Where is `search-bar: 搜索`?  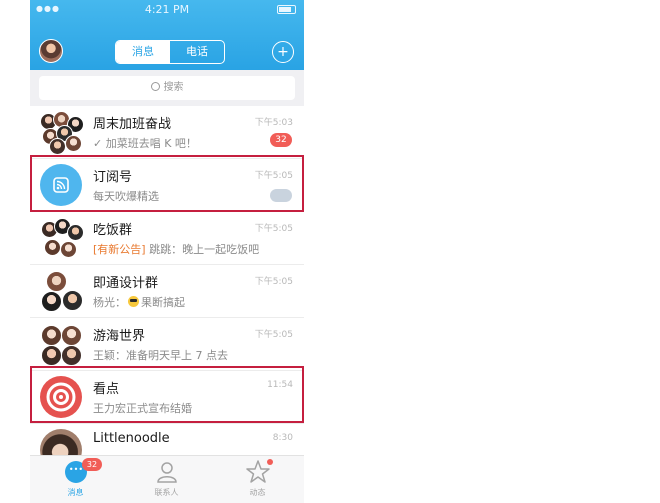 search-bar: 搜索 is located at coordinates (167, 88).